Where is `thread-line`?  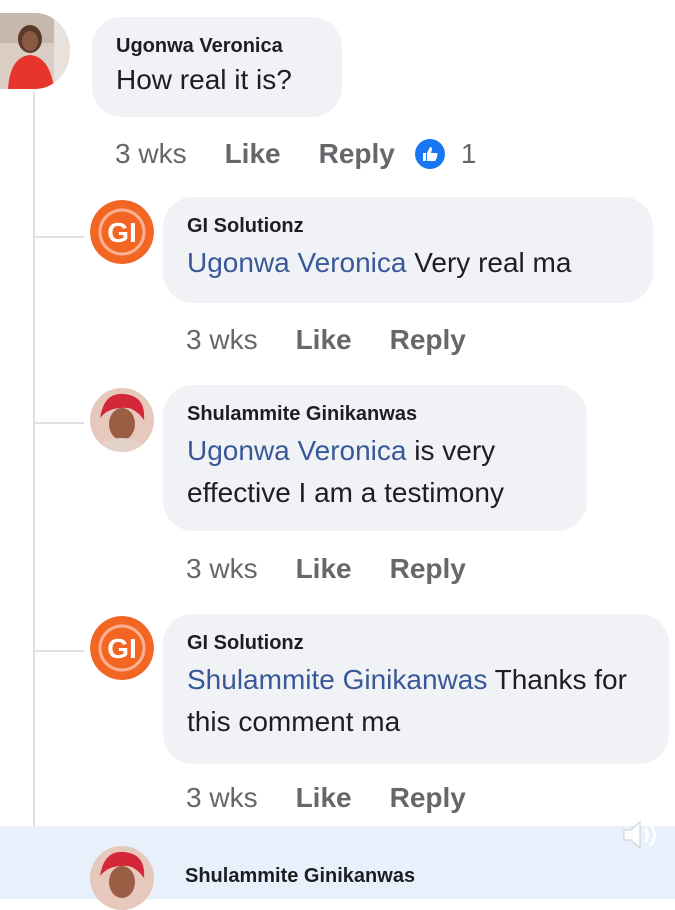 thread-line is located at coordinates (34, 462).